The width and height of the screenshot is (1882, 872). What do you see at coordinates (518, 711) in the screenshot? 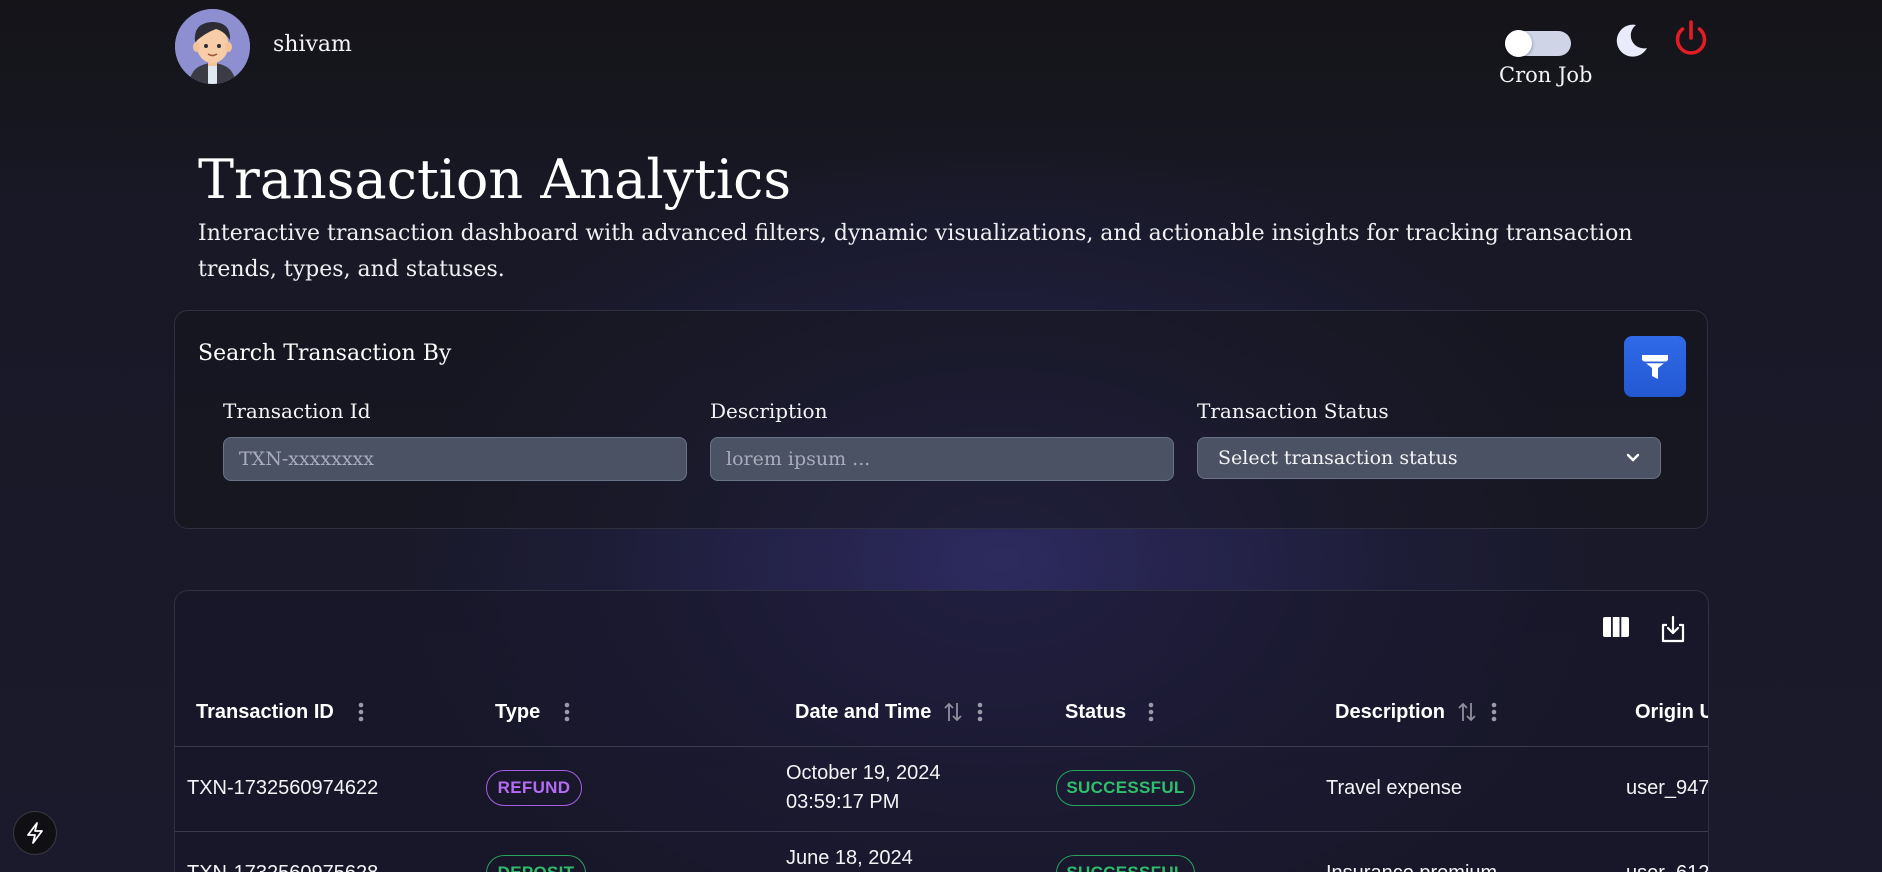
I see `column-header-label: Type` at bounding box center [518, 711].